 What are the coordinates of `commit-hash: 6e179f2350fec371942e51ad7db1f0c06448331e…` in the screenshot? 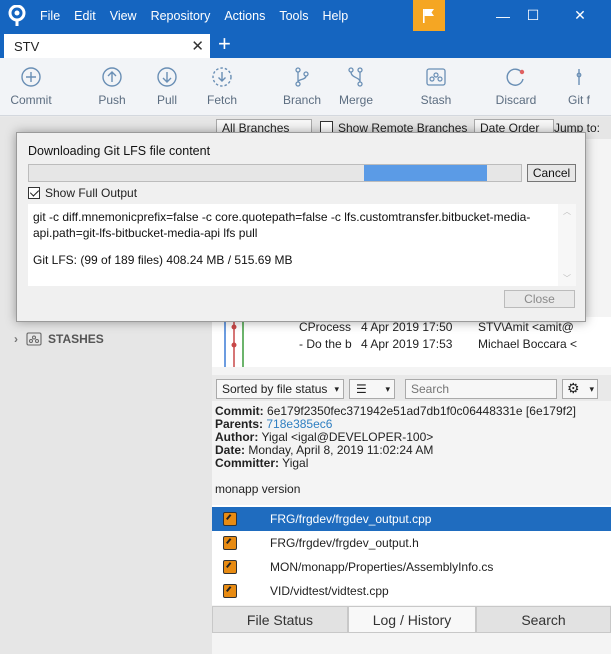 It's located at (421, 411).